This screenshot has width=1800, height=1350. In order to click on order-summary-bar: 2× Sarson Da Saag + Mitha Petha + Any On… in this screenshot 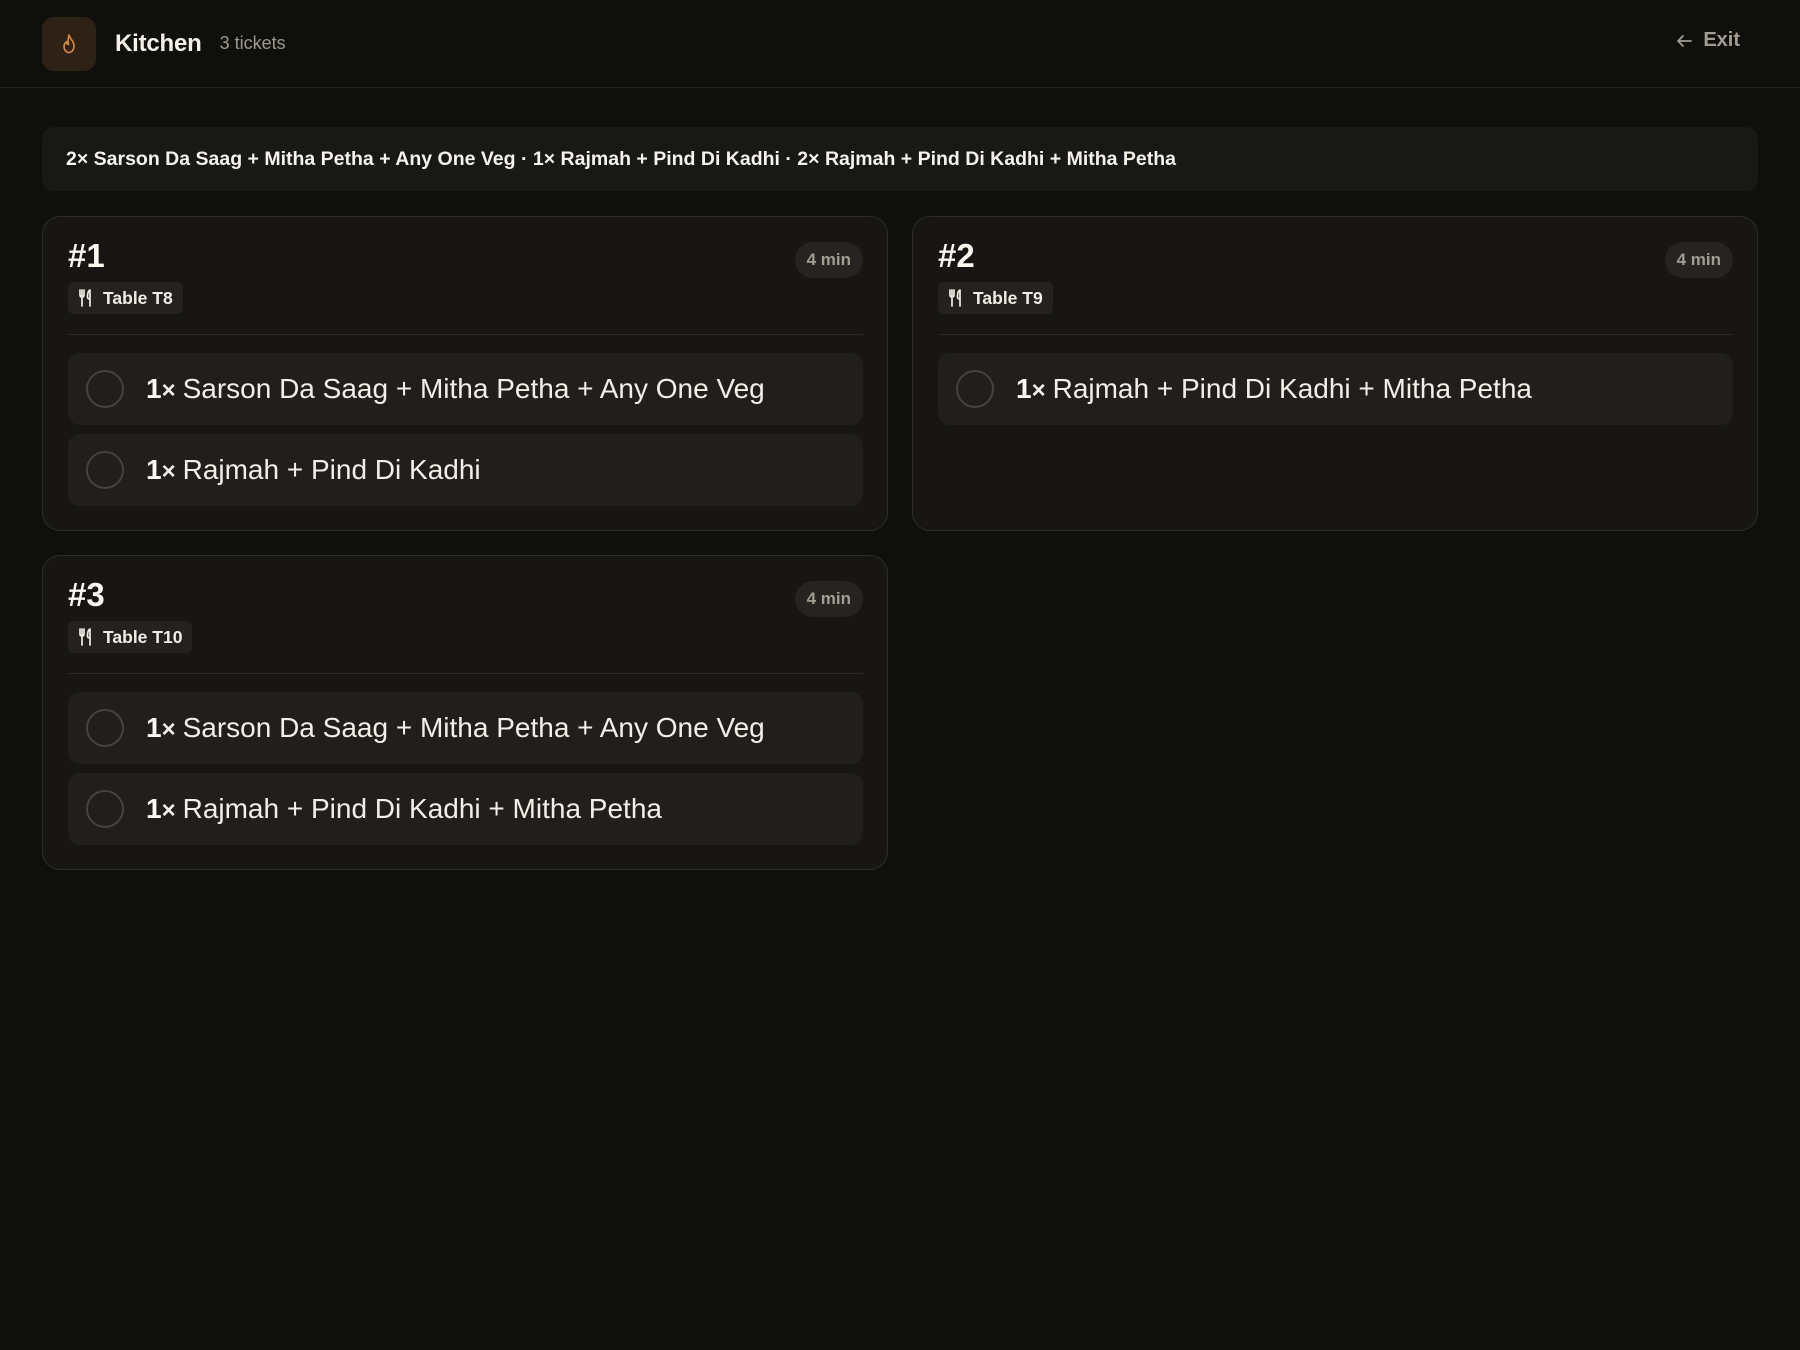, I will do `click(900, 159)`.